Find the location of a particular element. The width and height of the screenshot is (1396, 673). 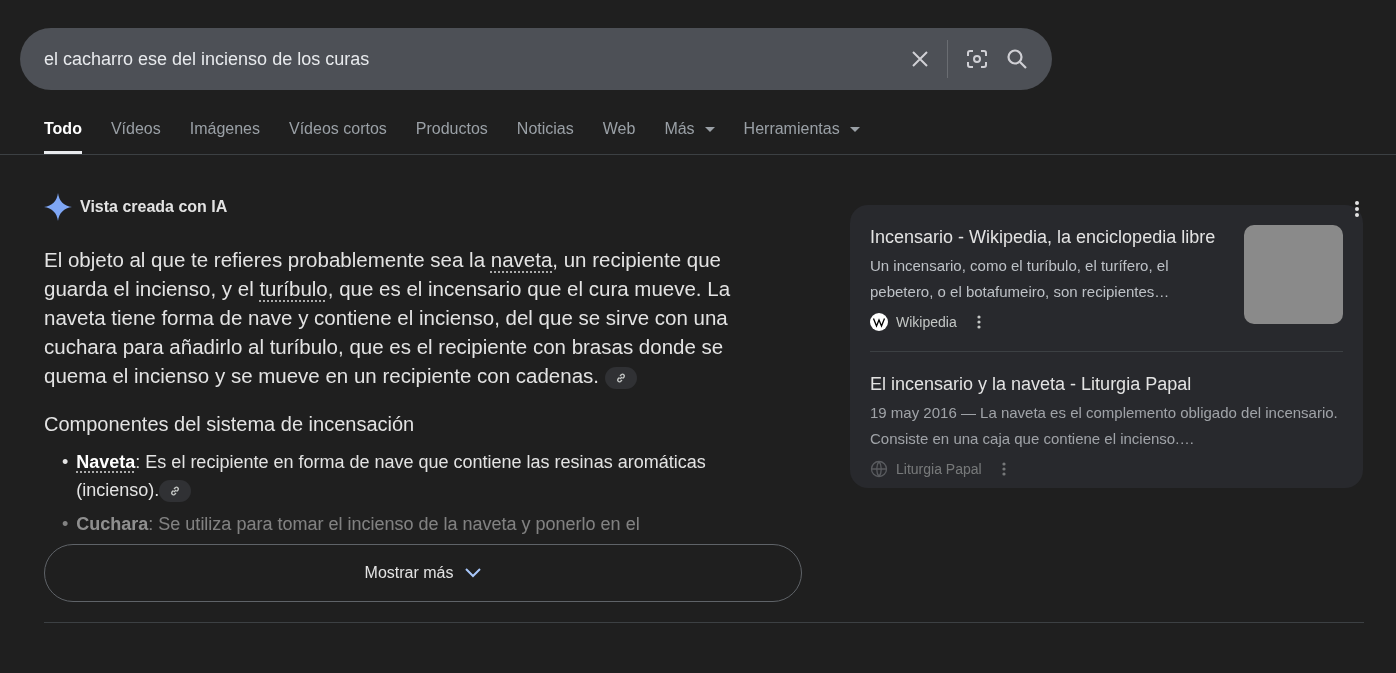

search-tab: Todo is located at coordinates (63, 137).